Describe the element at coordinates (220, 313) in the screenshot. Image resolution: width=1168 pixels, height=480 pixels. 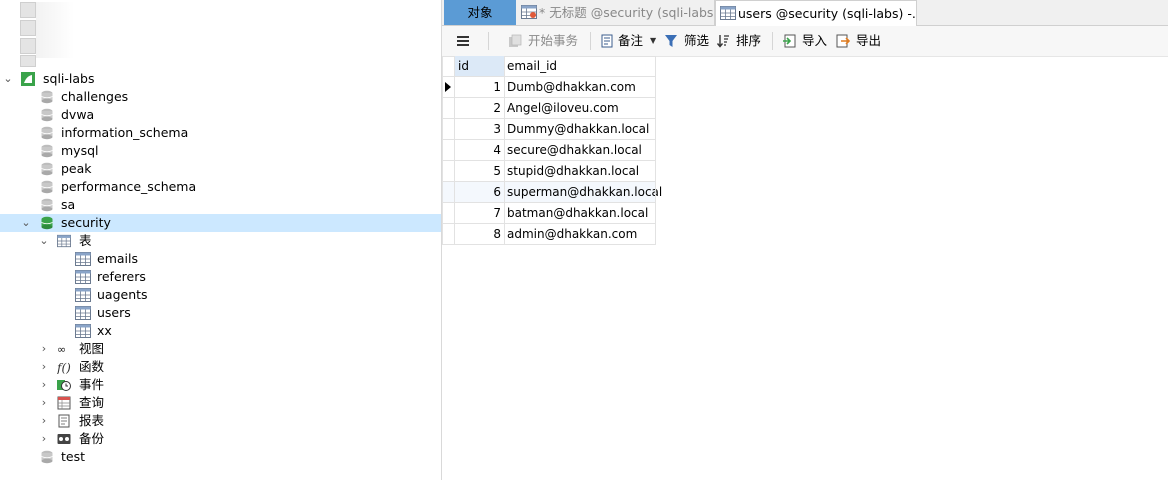
I see `table-item-users: users` at that location.